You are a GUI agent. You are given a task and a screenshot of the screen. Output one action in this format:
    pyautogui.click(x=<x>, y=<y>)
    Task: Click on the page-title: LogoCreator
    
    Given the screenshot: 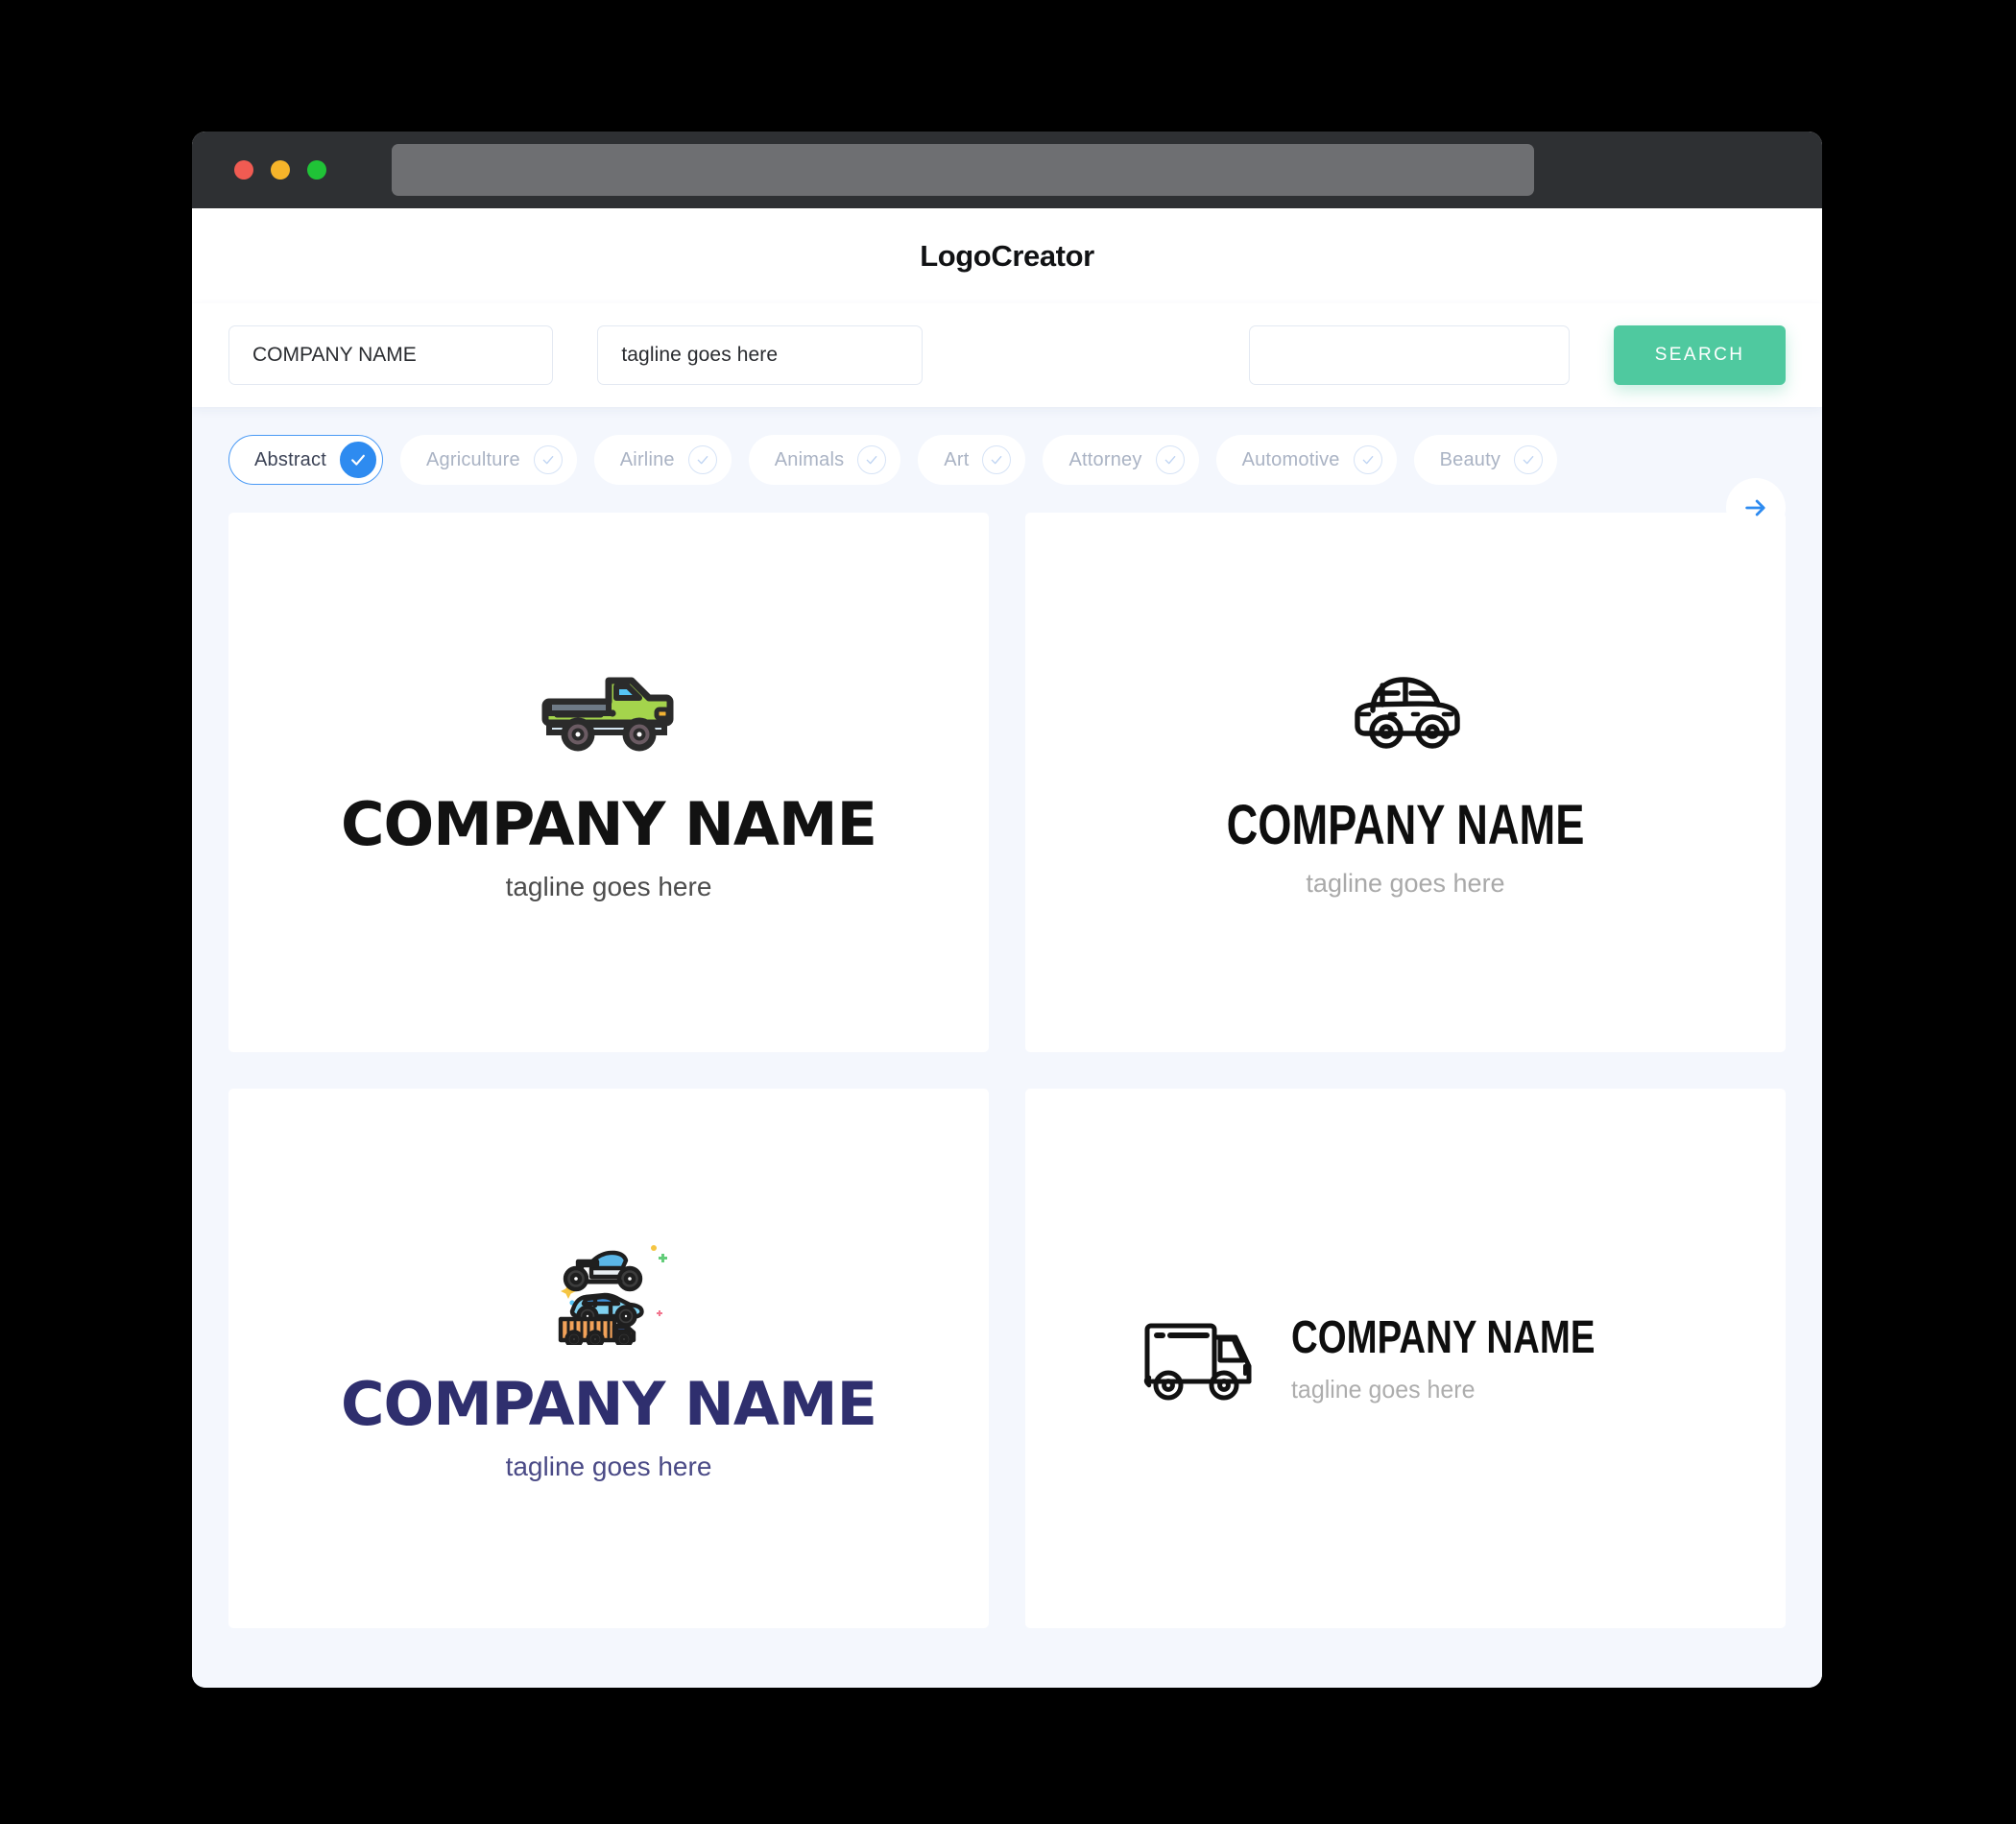 What is the action you would take?
    pyautogui.click(x=1007, y=256)
    